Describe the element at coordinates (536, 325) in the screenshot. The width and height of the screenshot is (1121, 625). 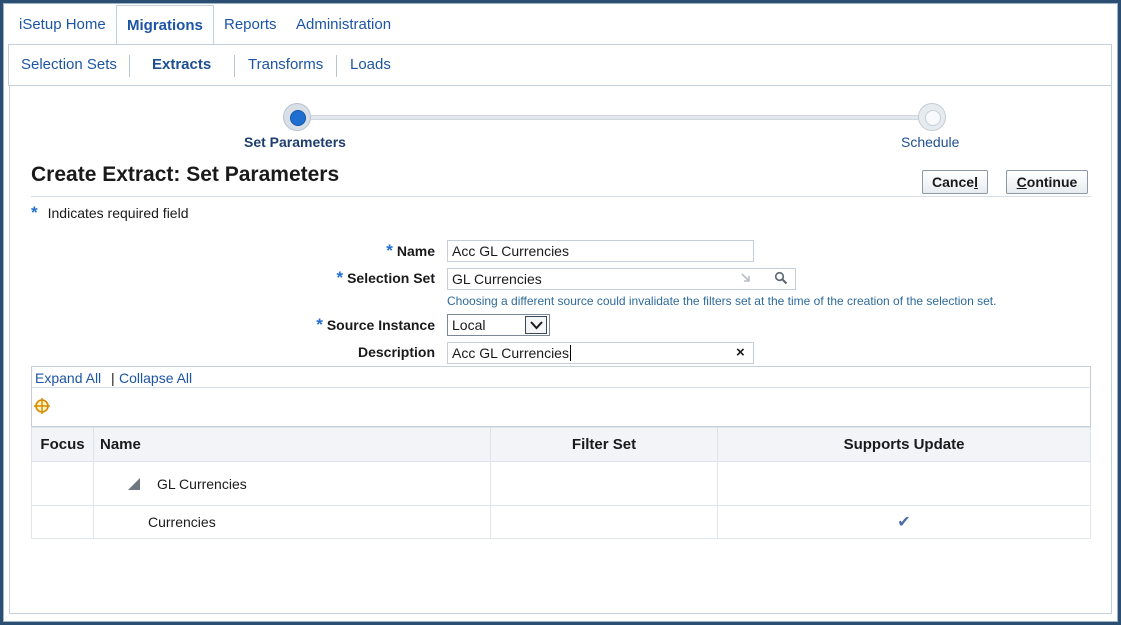
I see `chevron-down-icon` at that location.